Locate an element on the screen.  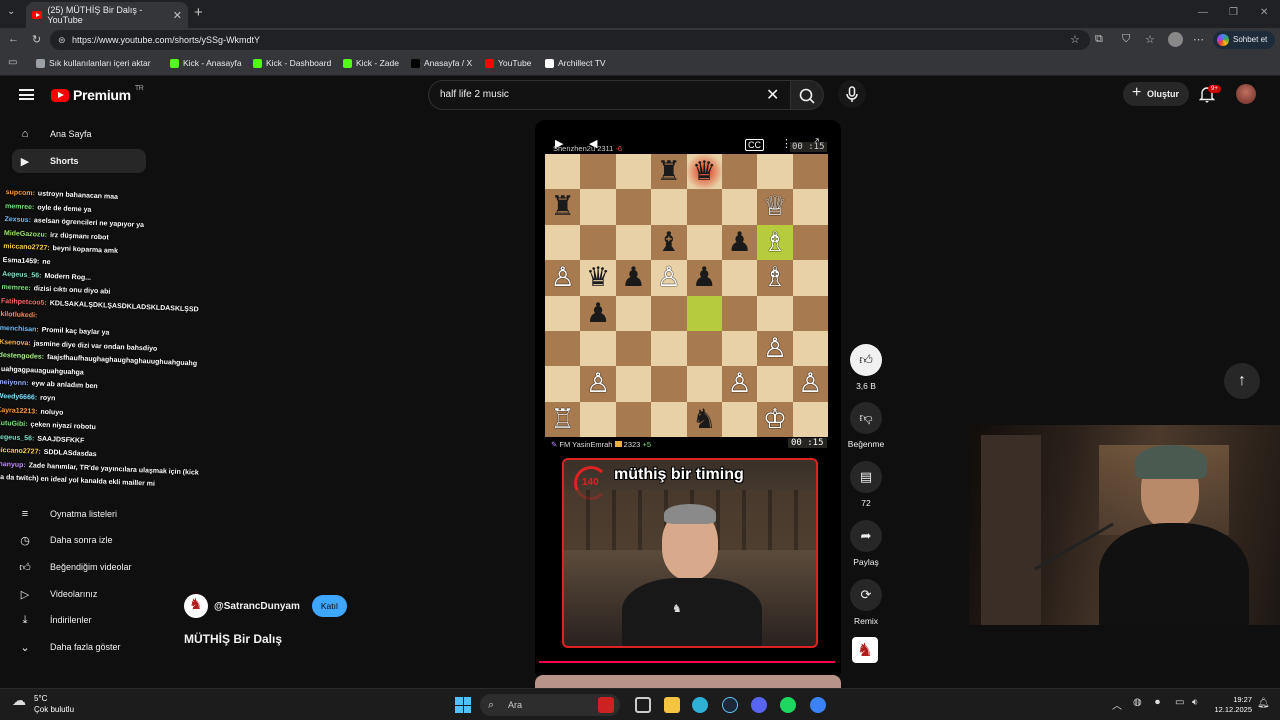
create-button: Oluştur is located at coordinates (1156, 93).